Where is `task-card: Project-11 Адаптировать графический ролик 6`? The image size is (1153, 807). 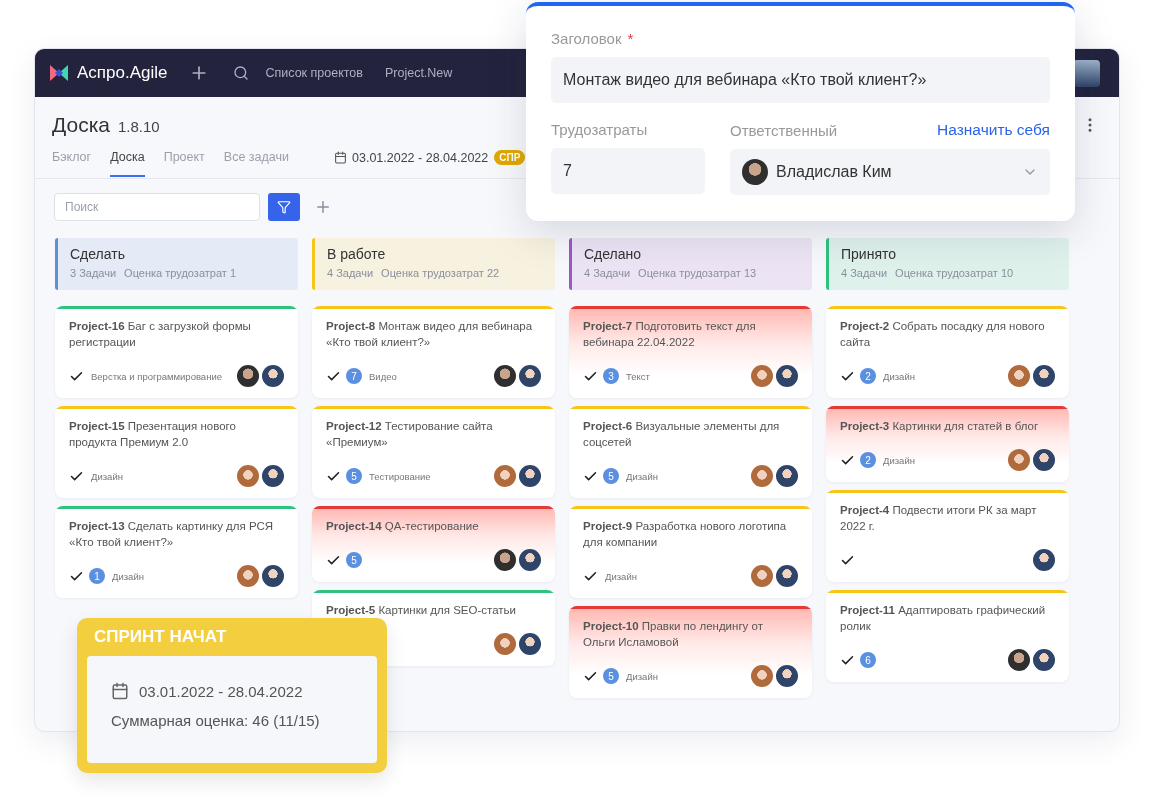 task-card: Project-11 Адаптировать графический ролик 6 is located at coordinates (947, 636).